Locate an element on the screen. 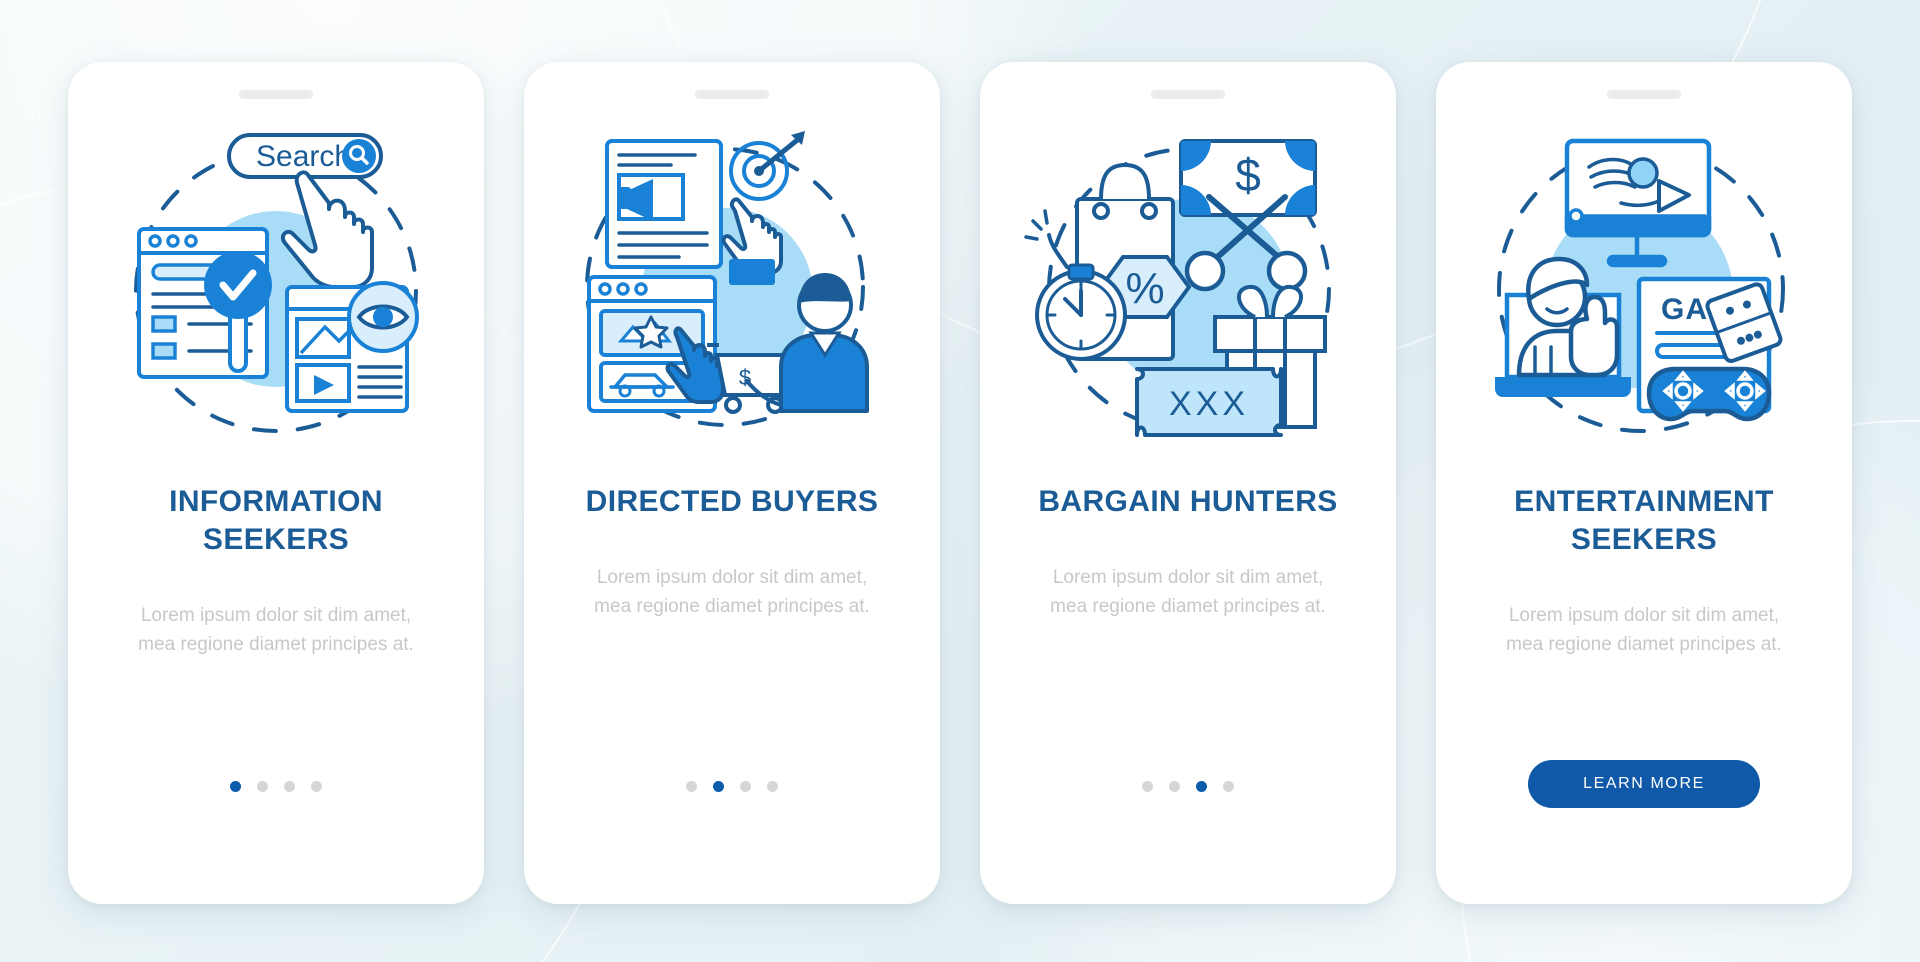  coupon-code-label: XXX is located at coordinates (1209, 404).